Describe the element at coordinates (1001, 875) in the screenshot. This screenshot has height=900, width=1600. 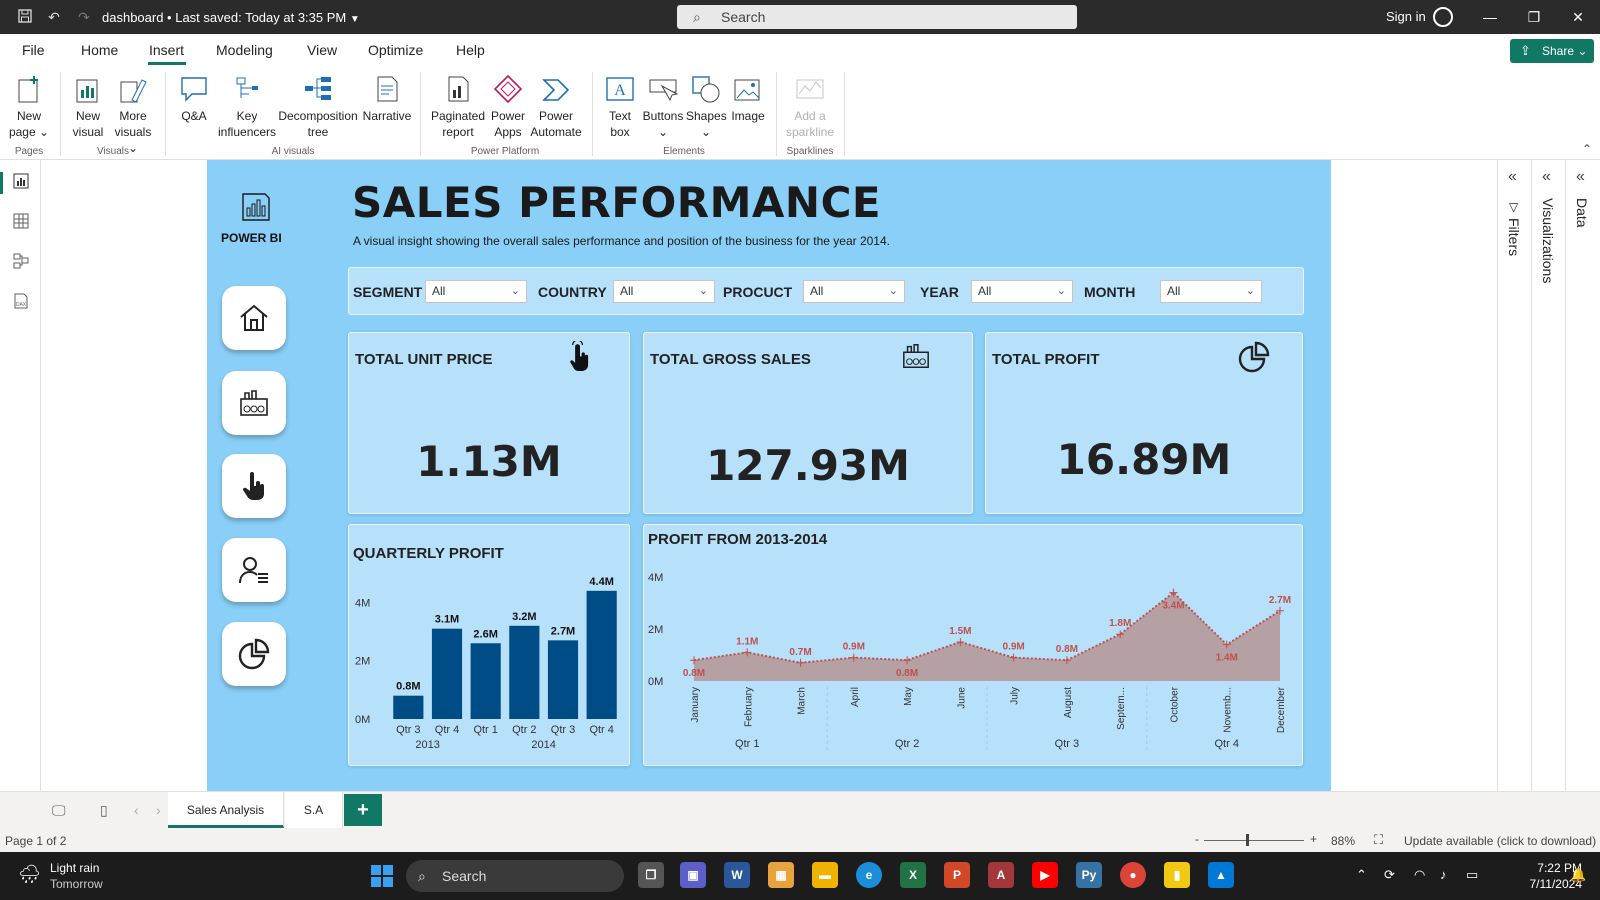
I see `access-icon: A` at that location.